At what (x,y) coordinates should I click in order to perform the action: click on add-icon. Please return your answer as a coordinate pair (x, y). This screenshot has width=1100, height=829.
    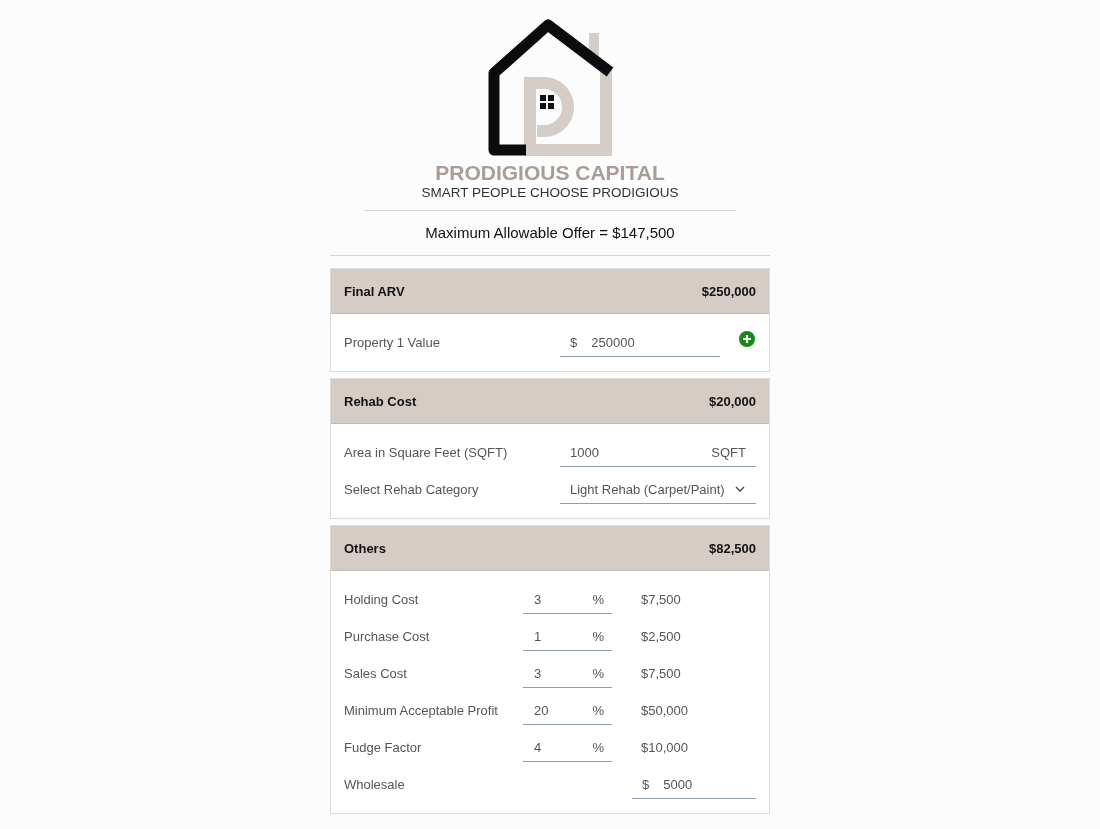
    Looking at the image, I should click on (747, 338).